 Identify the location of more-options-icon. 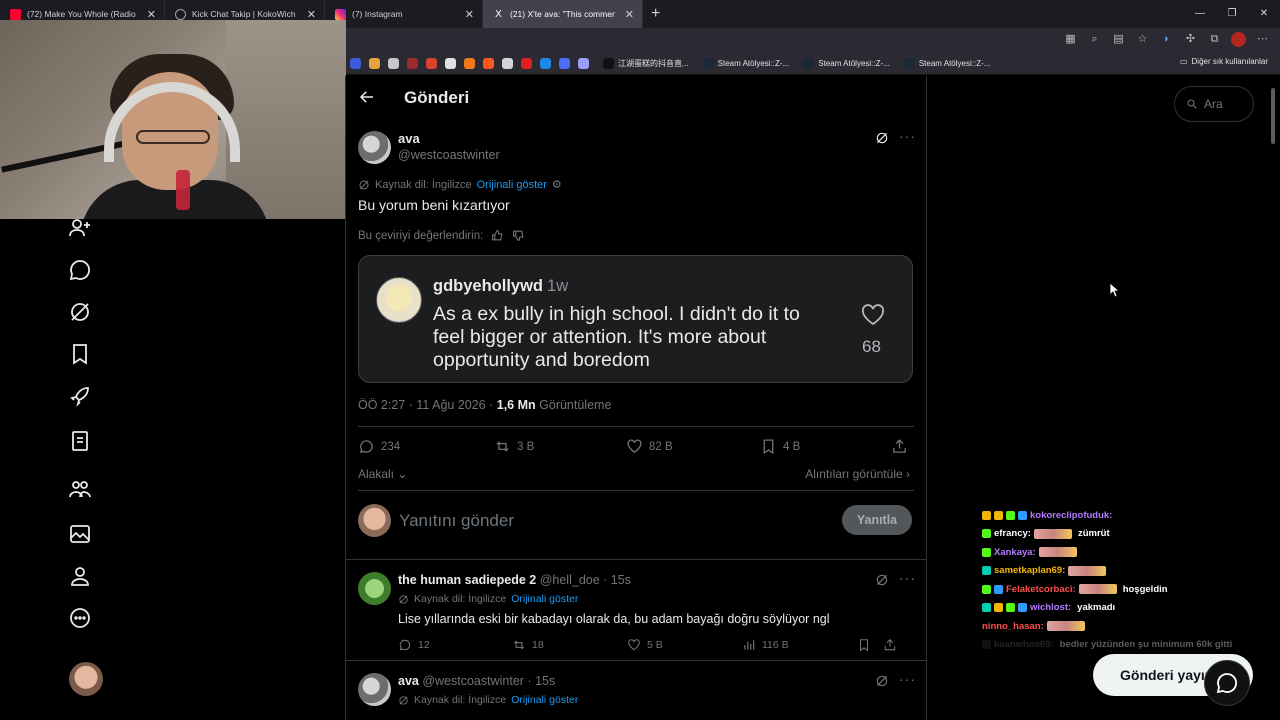
(80, 618).